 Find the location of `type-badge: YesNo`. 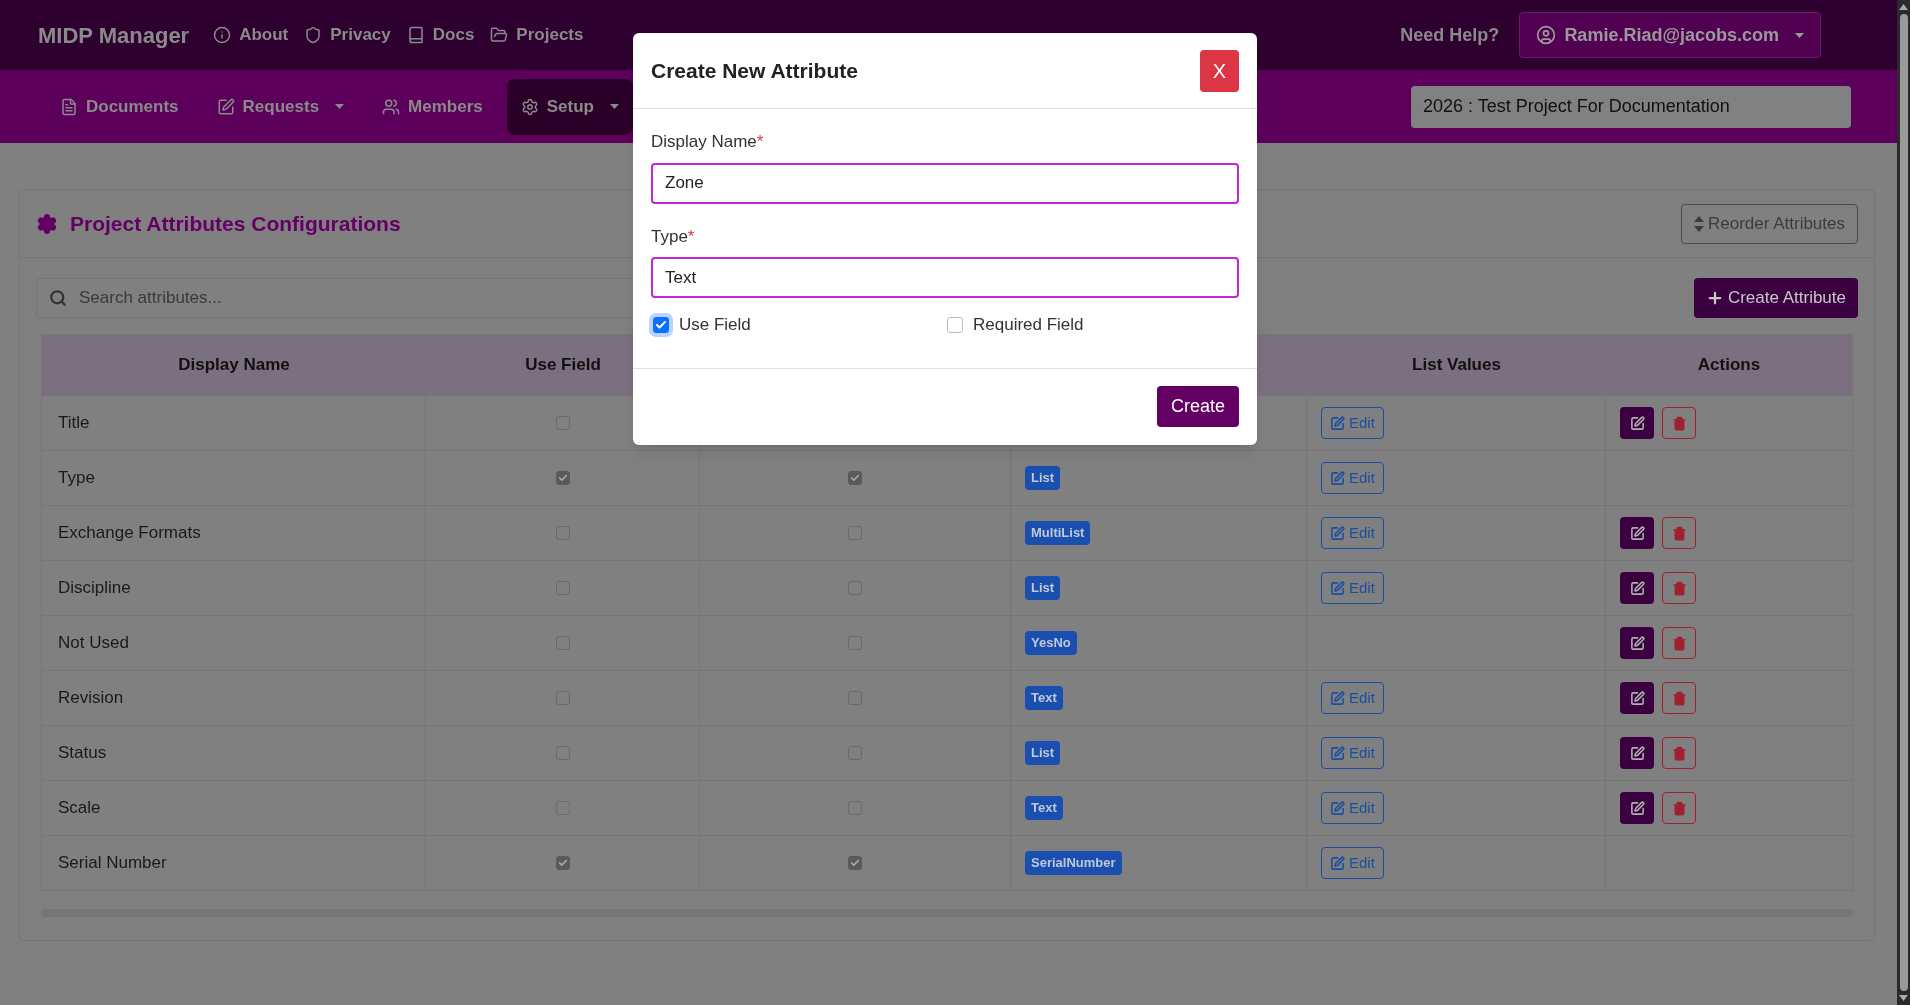

type-badge: YesNo is located at coordinates (1051, 643).